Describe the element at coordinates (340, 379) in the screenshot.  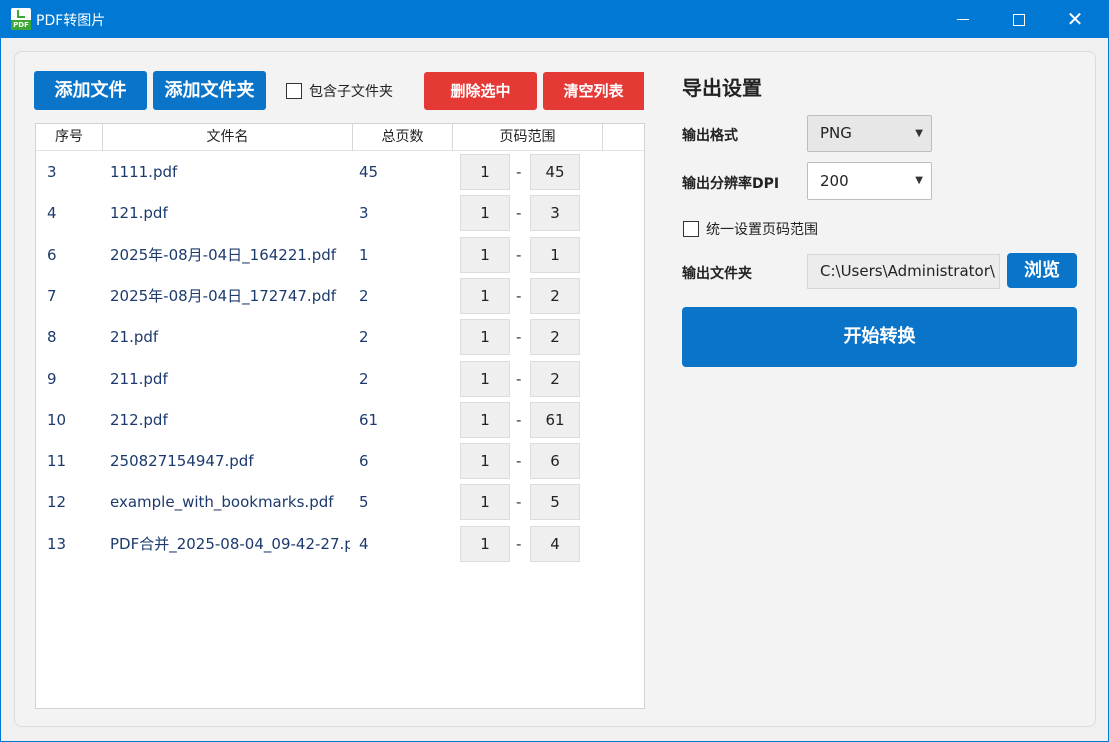
I see `table-row: 9 211.pdf 2 1-2` at that location.